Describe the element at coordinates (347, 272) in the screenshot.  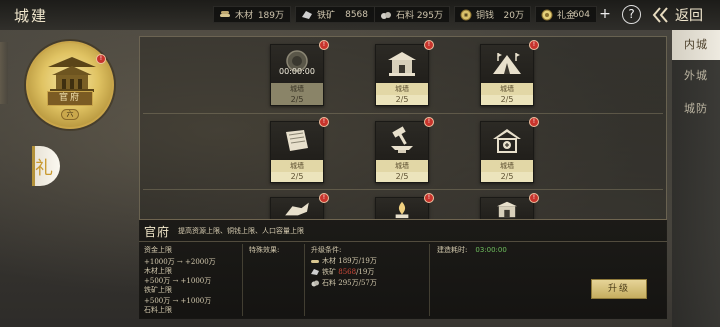
I see `insufficient-amount: 8568` at that location.